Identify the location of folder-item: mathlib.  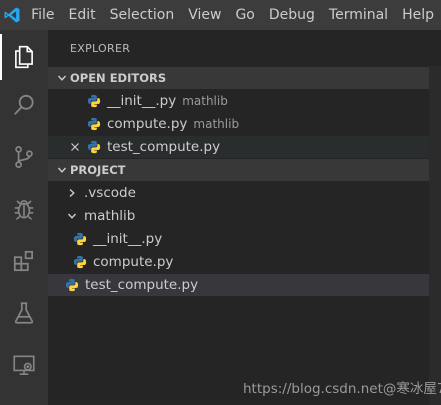
(244, 216).